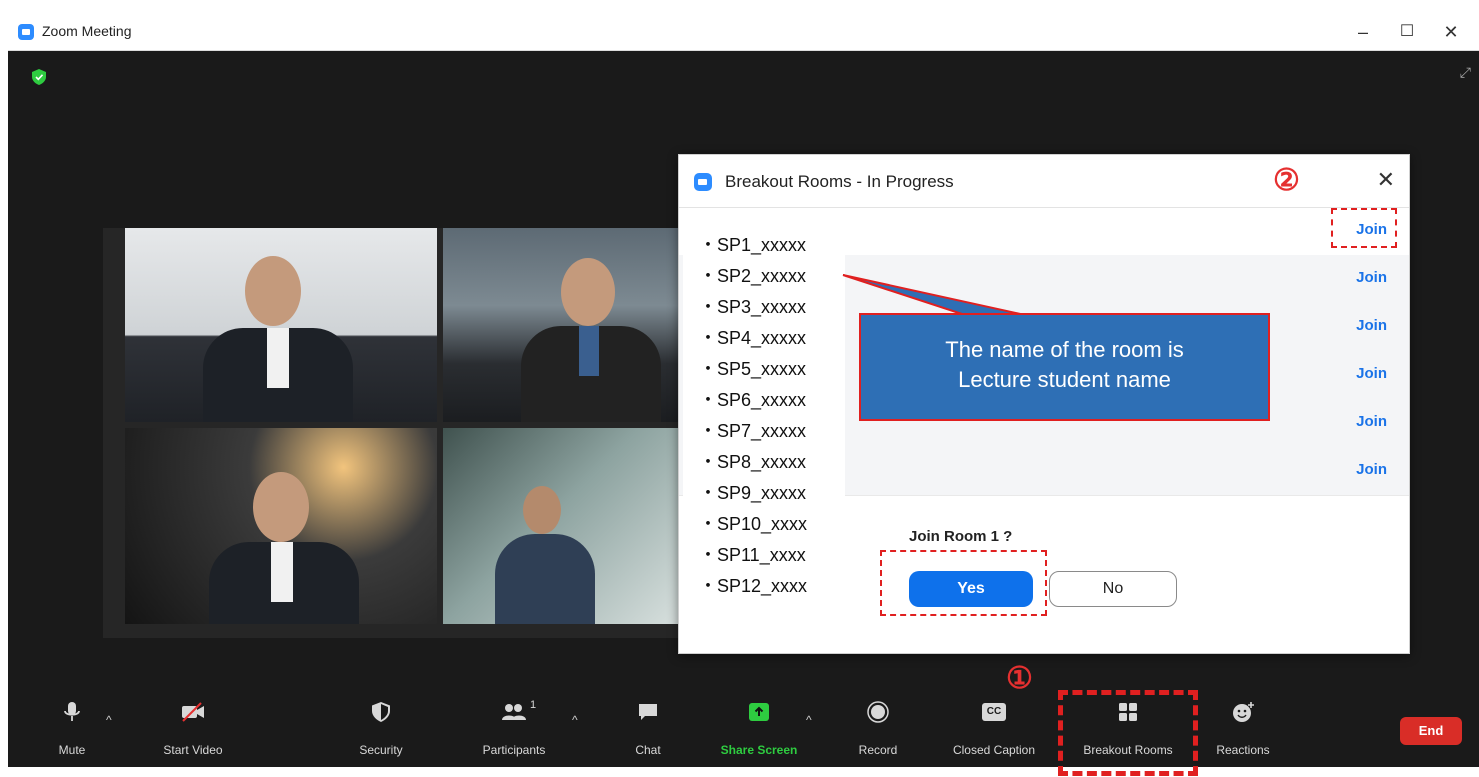  I want to click on reactions-smiley-icon, so click(1243, 712).